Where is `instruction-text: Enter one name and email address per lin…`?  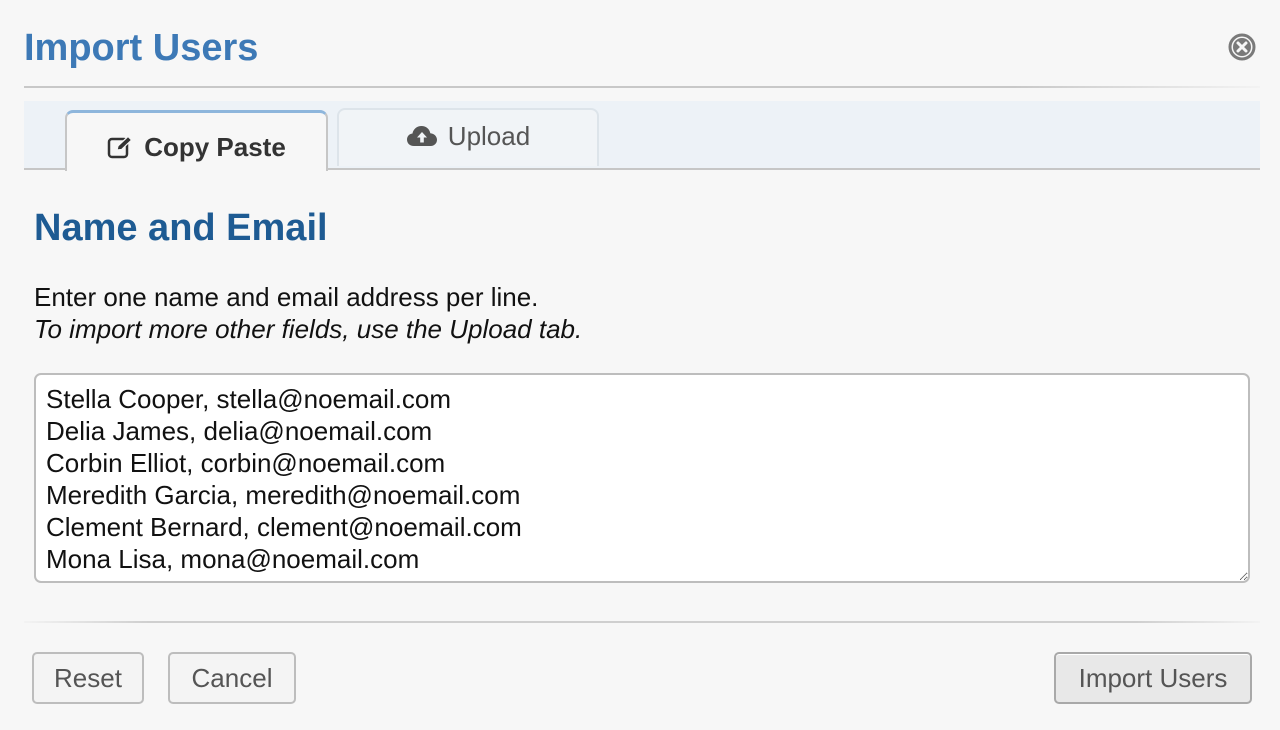 instruction-text: Enter one name and email address per lin… is located at coordinates (286, 297).